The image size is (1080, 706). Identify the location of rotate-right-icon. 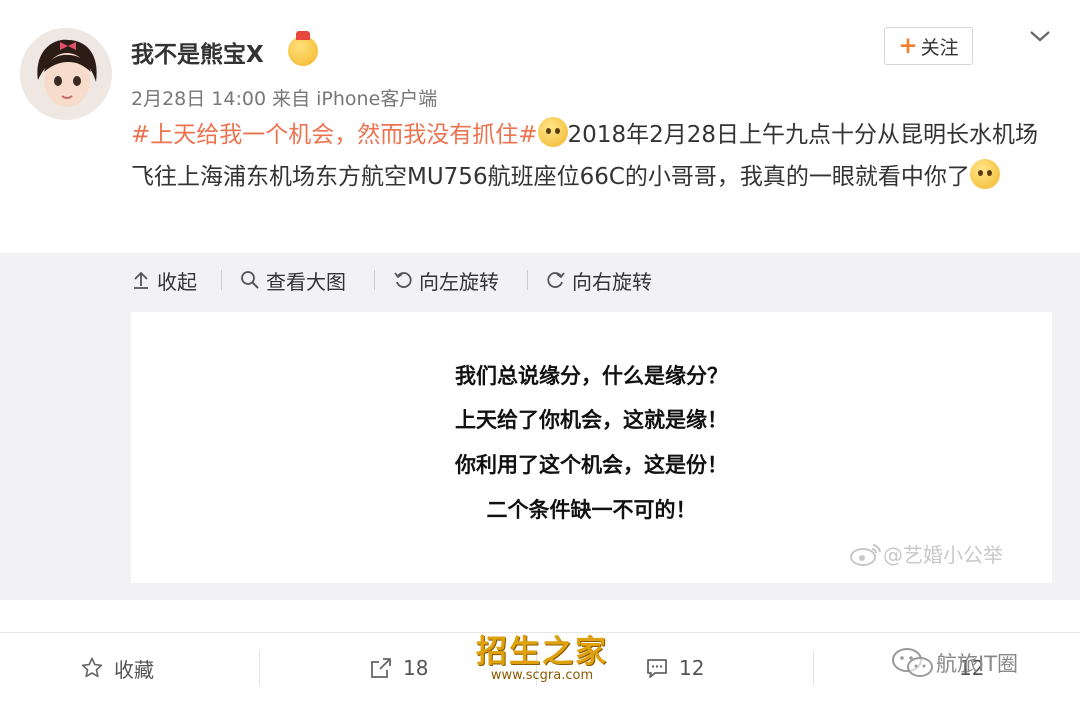
(556, 280).